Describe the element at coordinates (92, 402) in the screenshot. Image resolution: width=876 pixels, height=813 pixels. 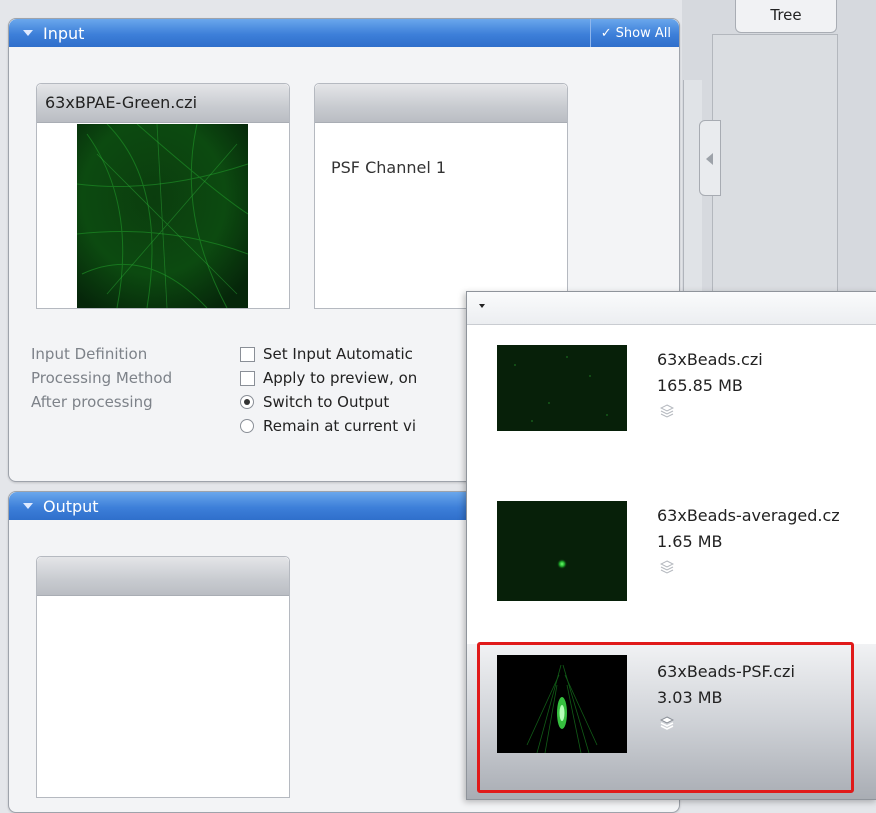
I see `after-processing-label: After processing` at that location.